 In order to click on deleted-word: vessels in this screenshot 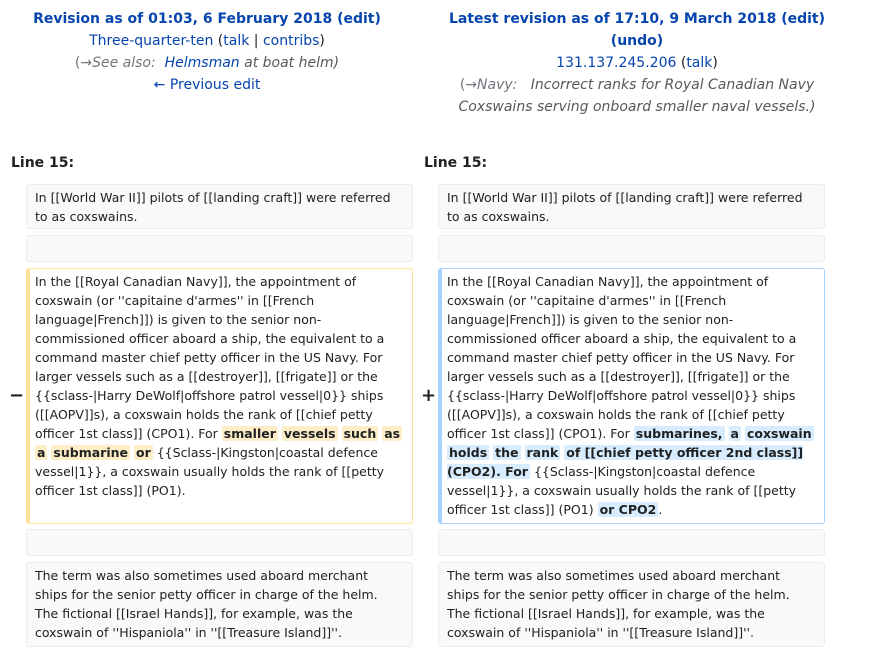, I will do `click(309, 433)`.